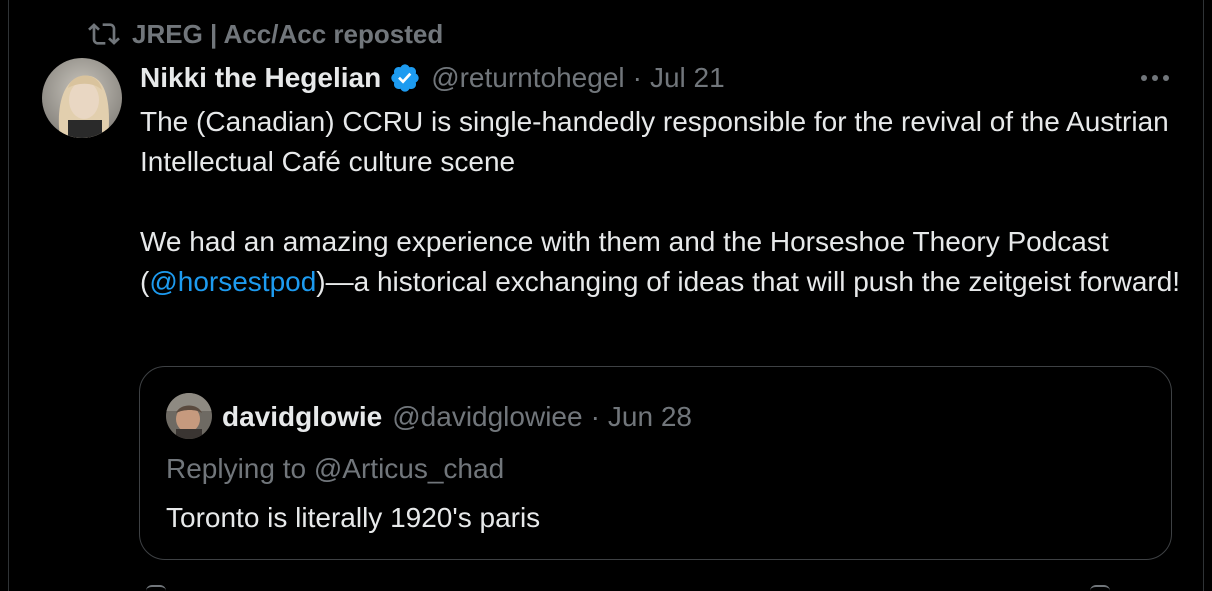 This screenshot has height=591, width=1212. Describe the element at coordinates (82, 98) in the screenshot. I see `author-avatar` at that location.